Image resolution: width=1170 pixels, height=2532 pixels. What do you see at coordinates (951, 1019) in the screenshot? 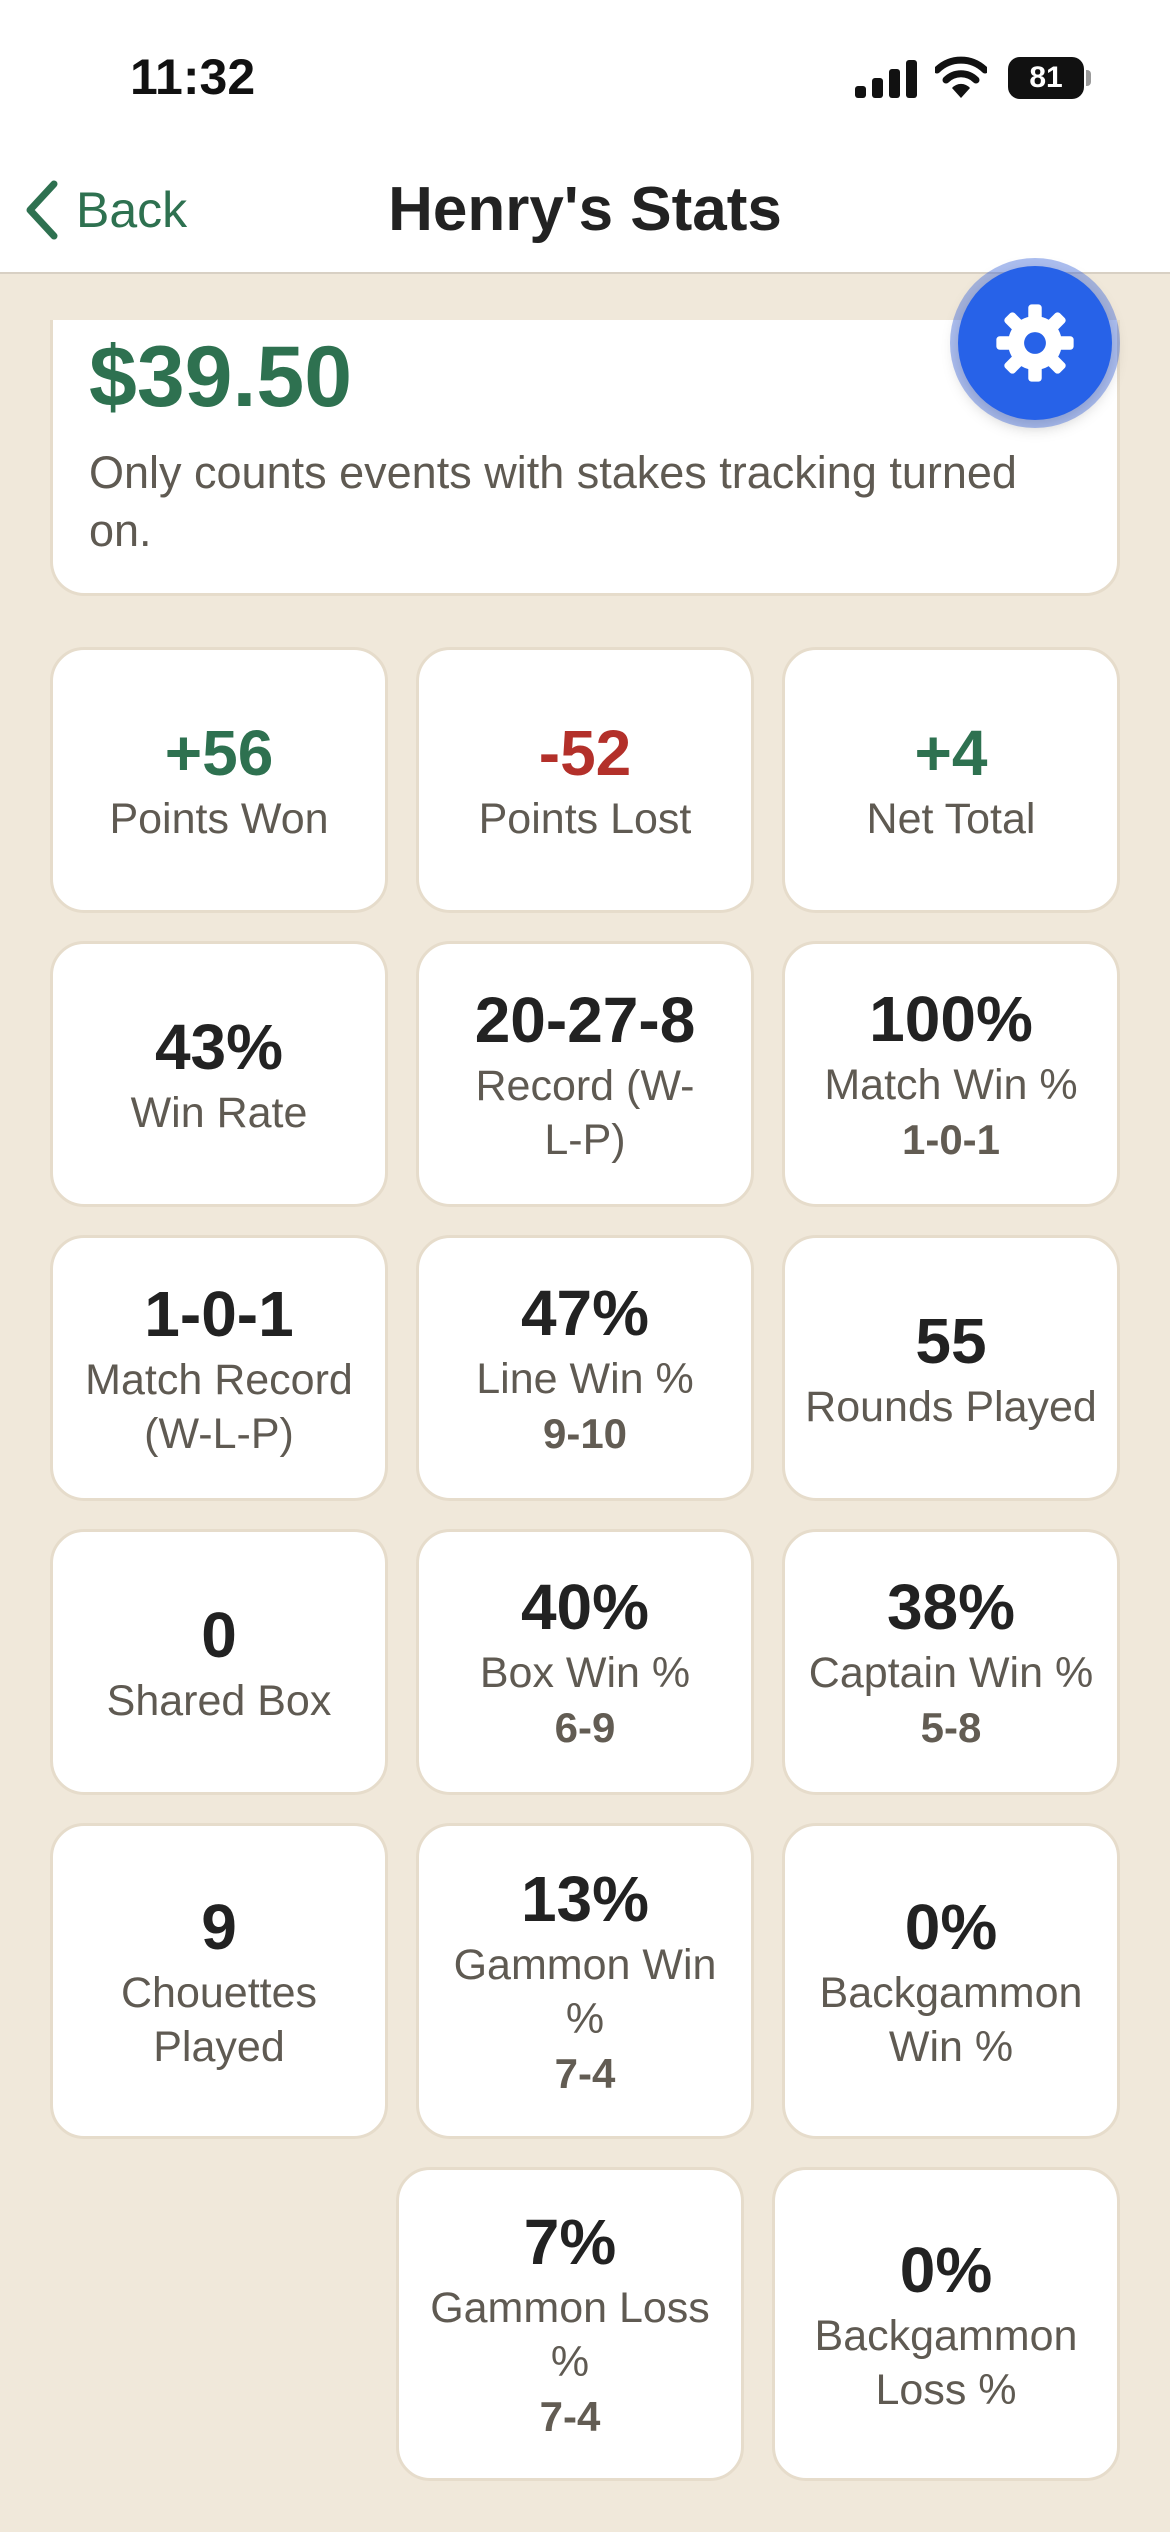
I see `stat-value: 100%` at bounding box center [951, 1019].